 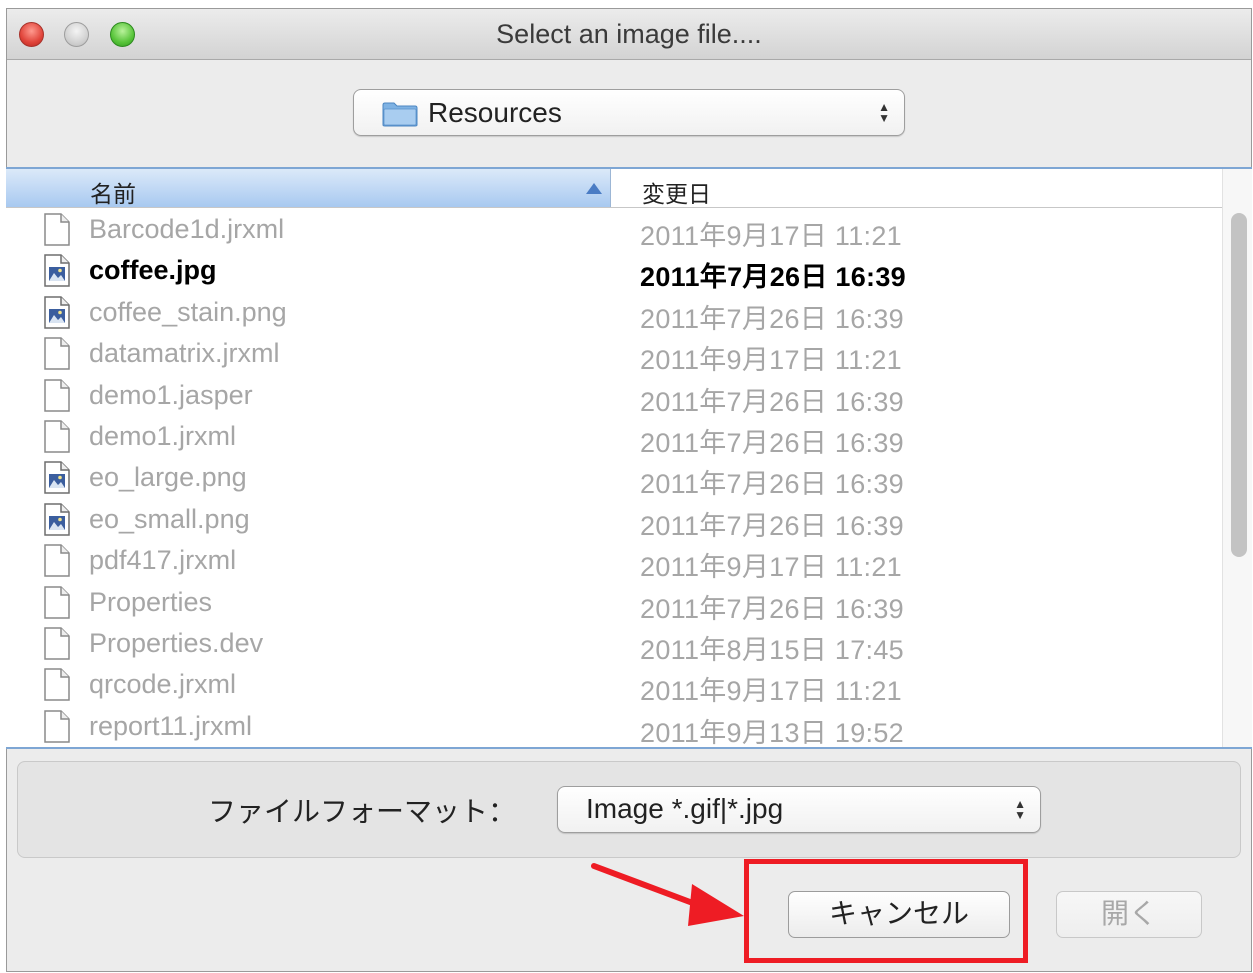 I want to click on file-date: 2011年8月15日 17:45, so click(x=772, y=649).